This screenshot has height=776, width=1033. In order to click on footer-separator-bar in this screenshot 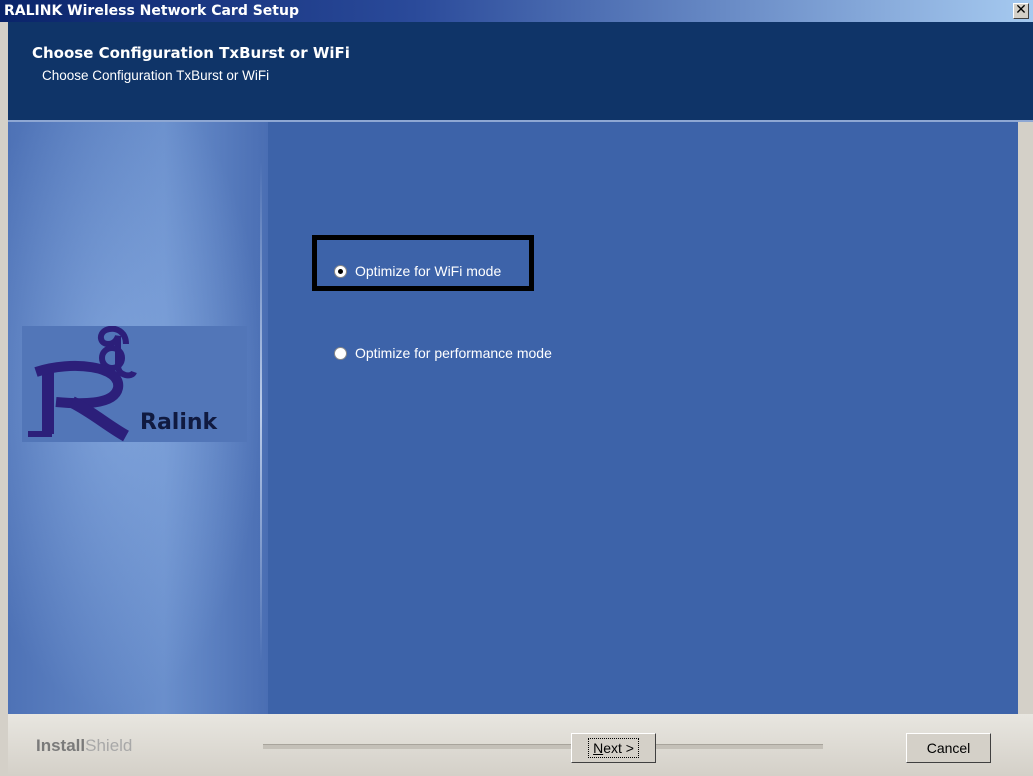, I will do `click(543, 746)`.